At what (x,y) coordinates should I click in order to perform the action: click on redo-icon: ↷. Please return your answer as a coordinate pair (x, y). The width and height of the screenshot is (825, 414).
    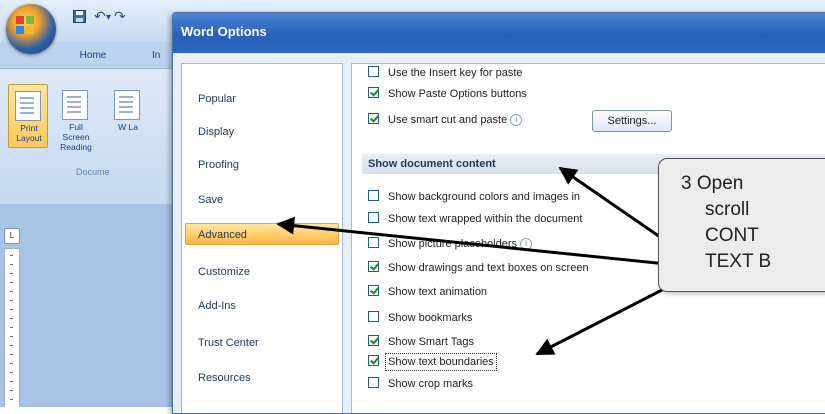
    Looking at the image, I should click on (120, 16).